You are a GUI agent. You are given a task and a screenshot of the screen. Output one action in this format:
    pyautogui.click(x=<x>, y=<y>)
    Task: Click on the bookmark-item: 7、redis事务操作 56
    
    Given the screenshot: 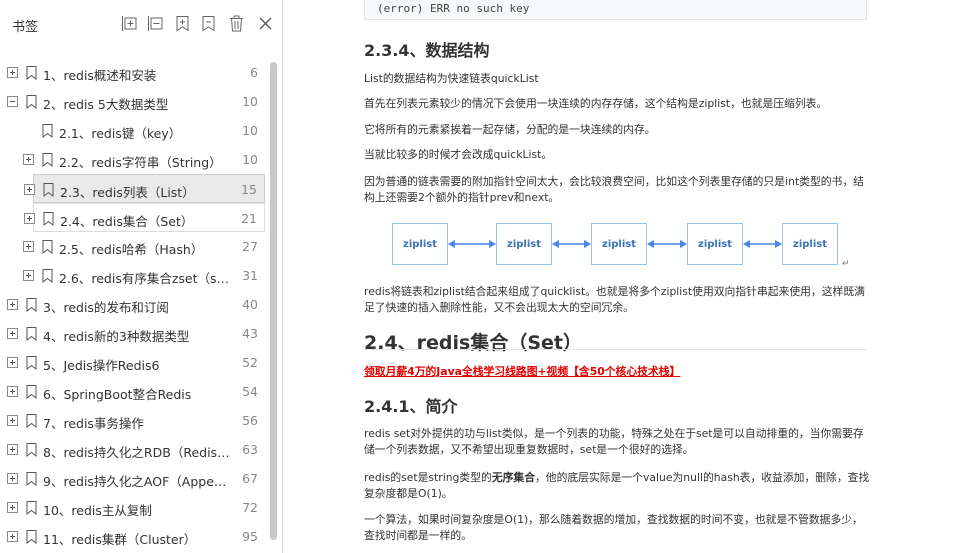 What is the action you would take?
    pyautogui.click(x=133, y=420)
    